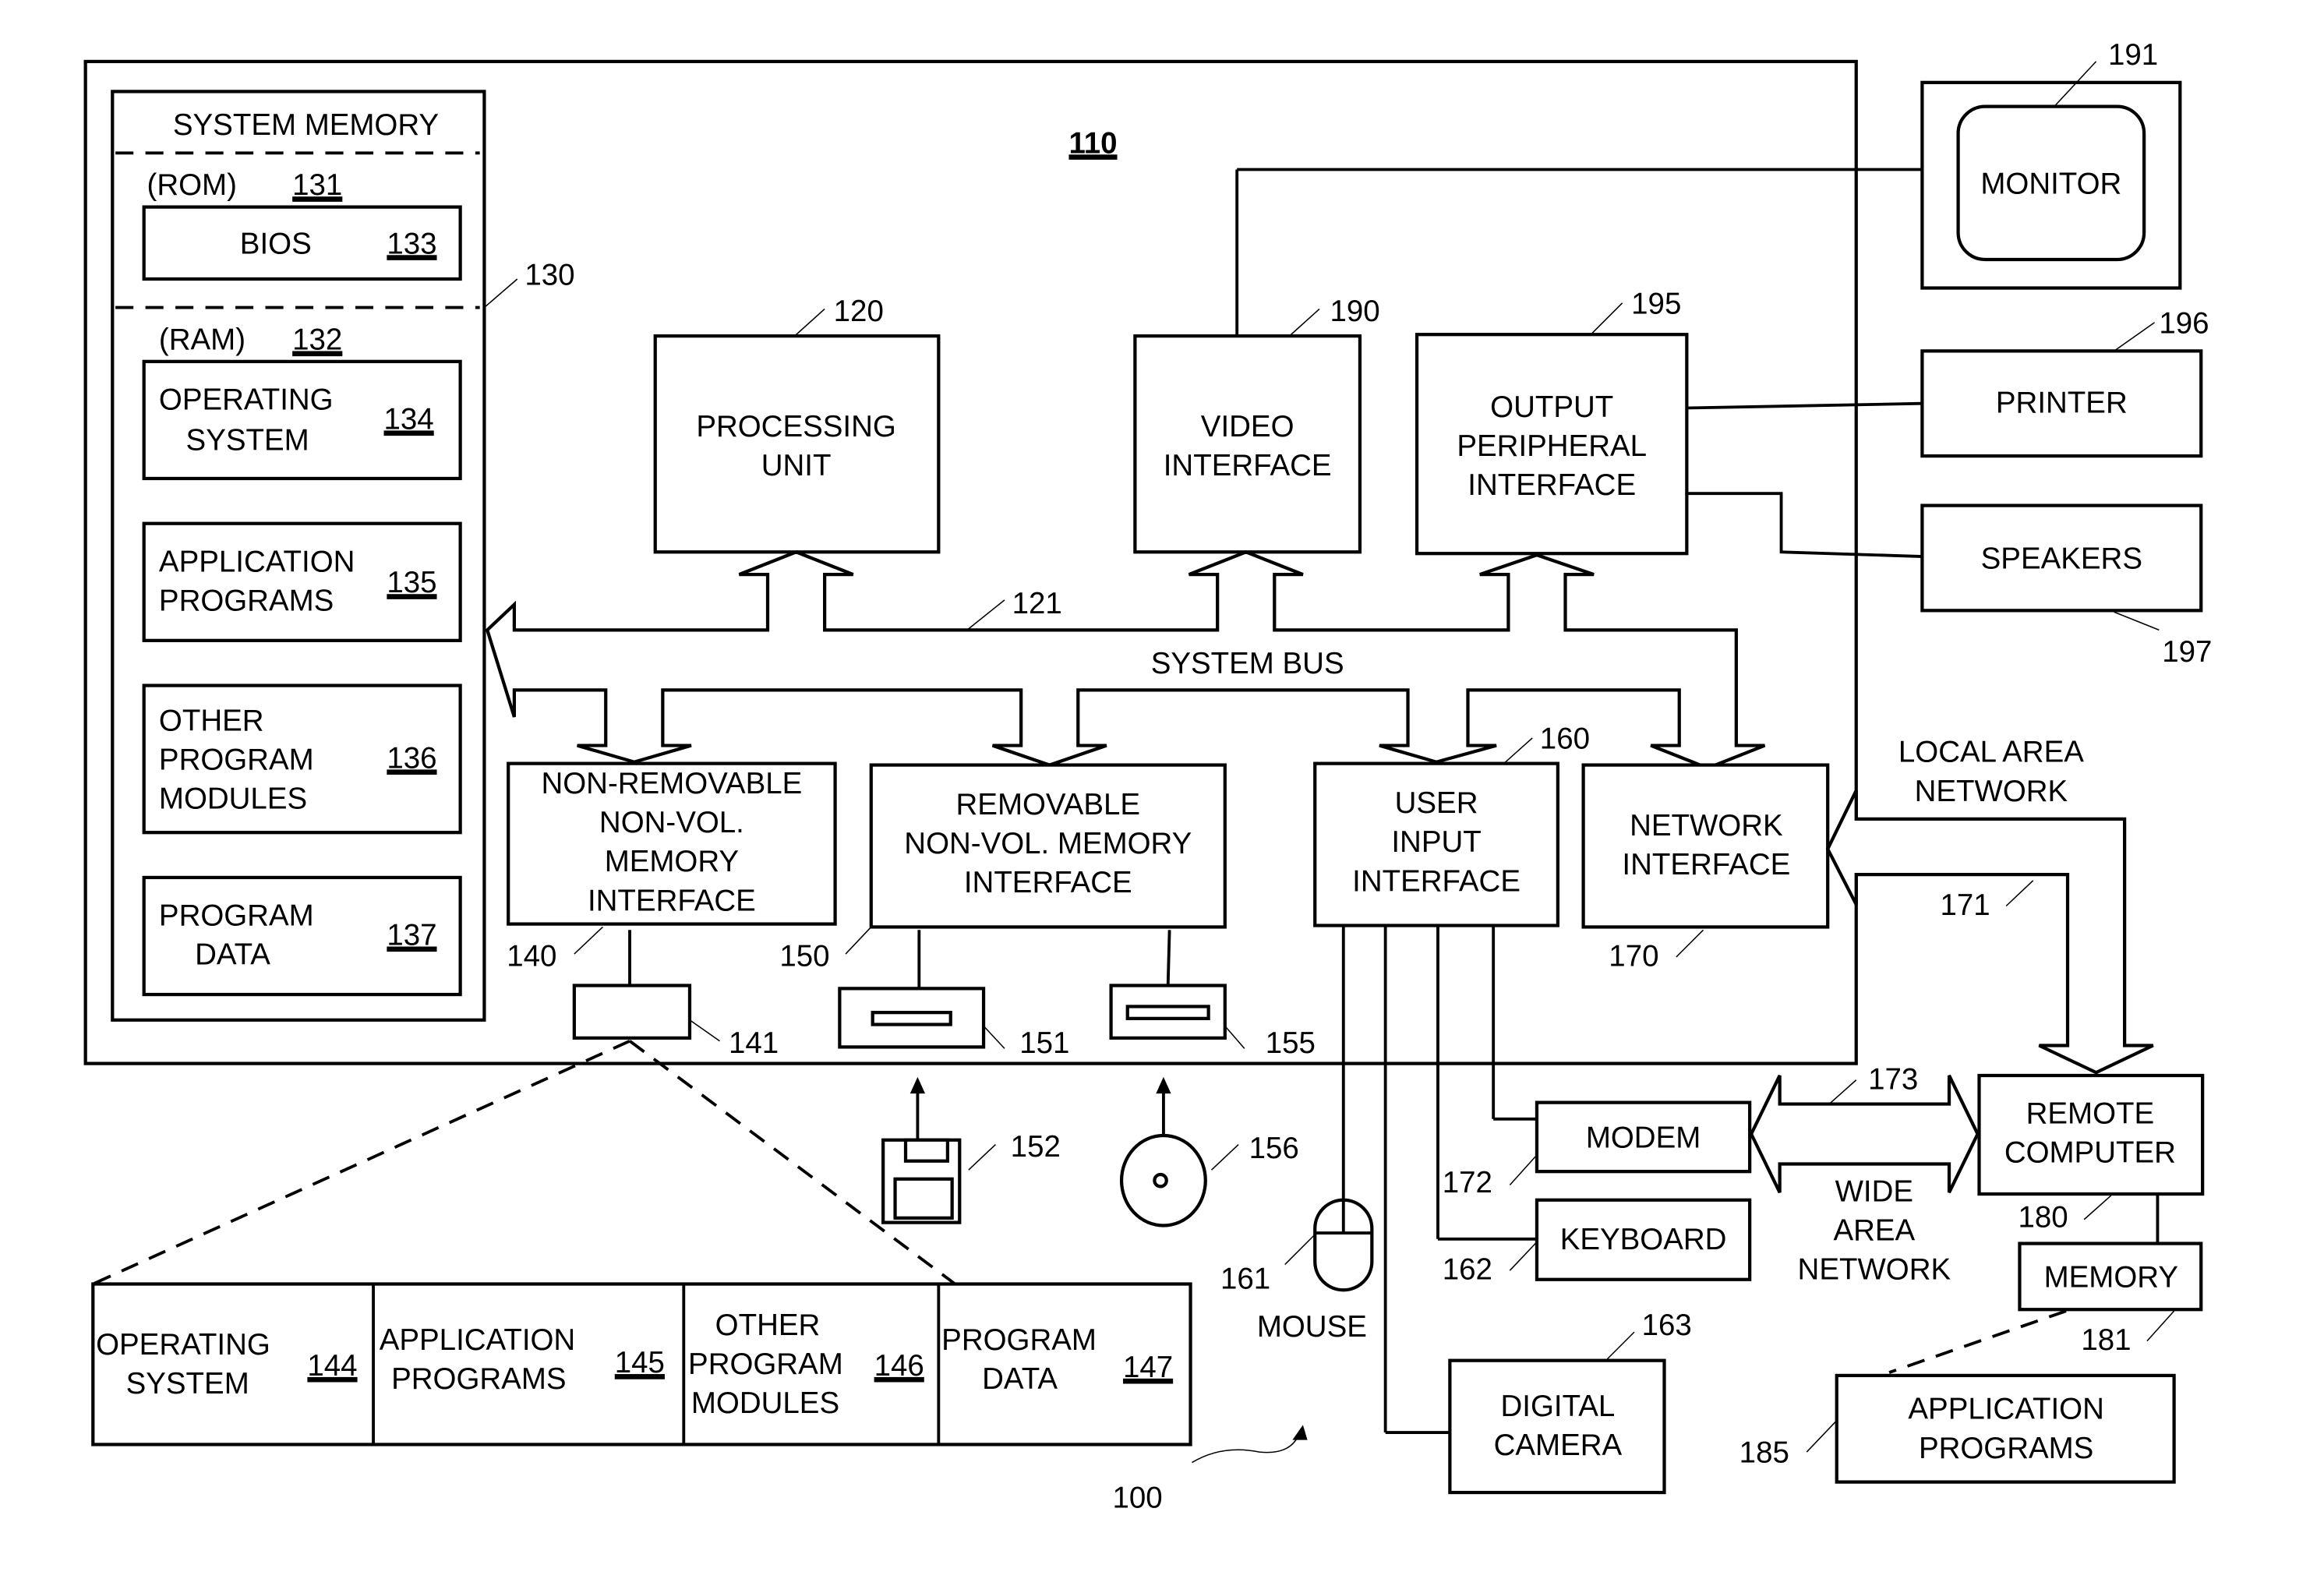 The height and width of the screenshot is (1593, 2324). Describe the element at coordinates (1312, 1327) in the screenshot. I see `mouse-label: MOUSE` at that location.